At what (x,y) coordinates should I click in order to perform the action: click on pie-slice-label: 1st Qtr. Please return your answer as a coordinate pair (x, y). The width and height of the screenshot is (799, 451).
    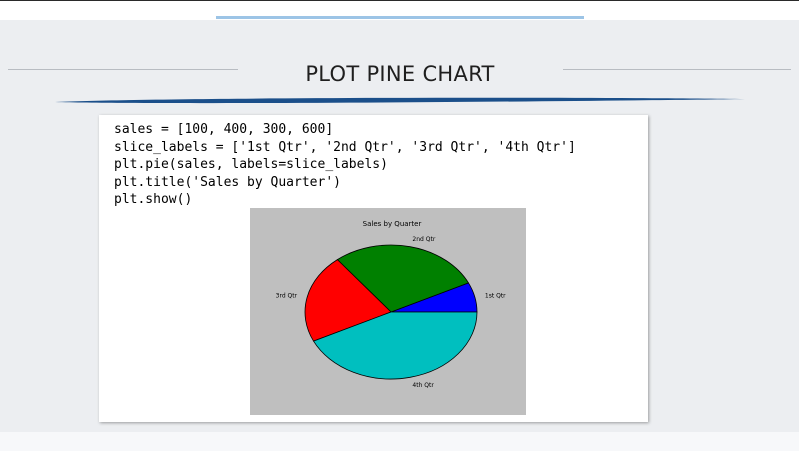
    Looking at the image, I should click on (495, 295).